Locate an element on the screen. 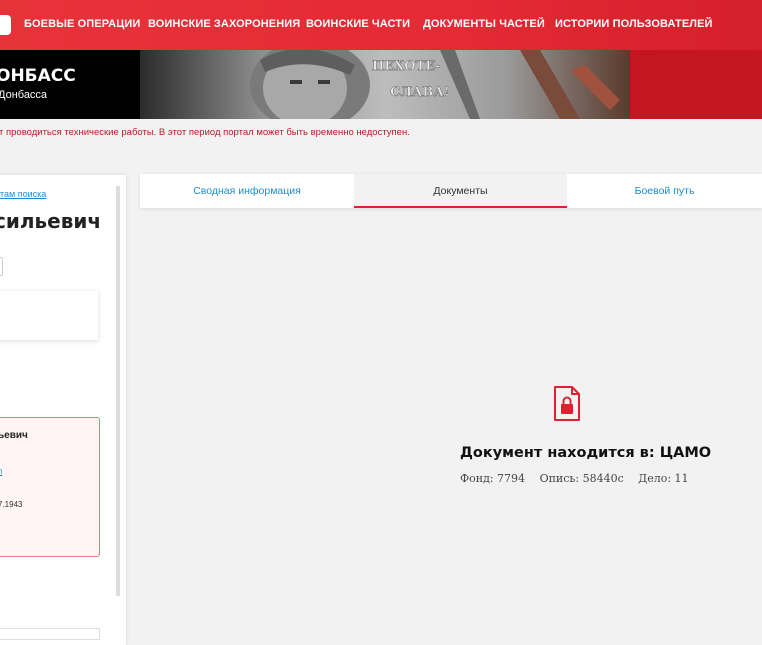 The image size is (762, 645). nav-item-unit-documents: ДОКУМЕНТЫ ЧАСТЕЙ is located at coordinates (484, 24).